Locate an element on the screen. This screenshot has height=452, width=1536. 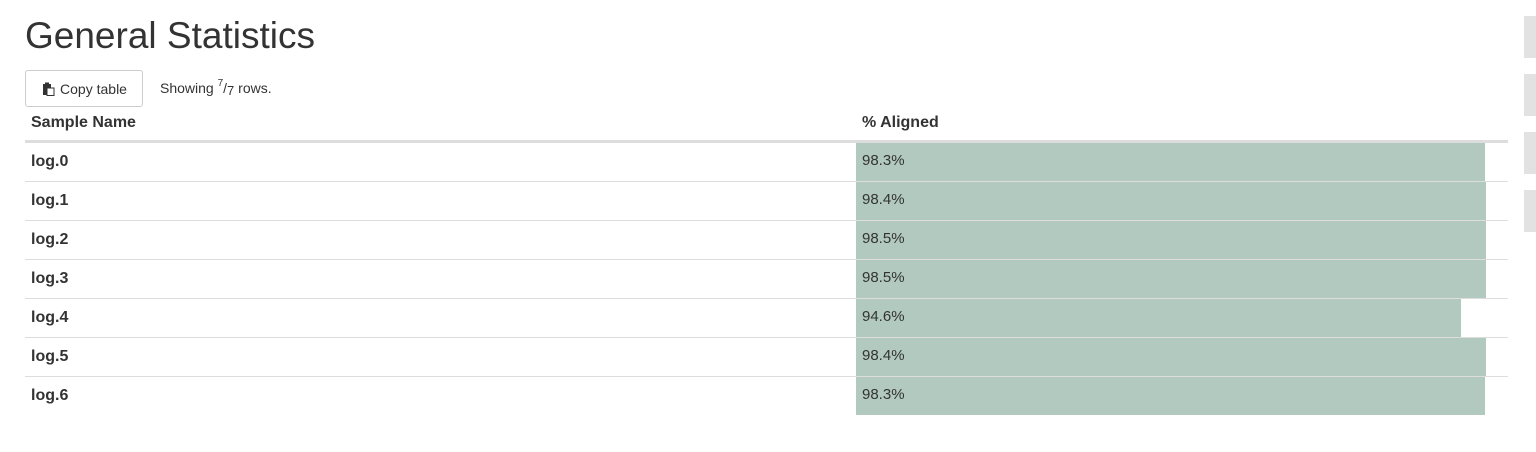
table-row: log.2 98.5% is located at coordinates (766, 239).